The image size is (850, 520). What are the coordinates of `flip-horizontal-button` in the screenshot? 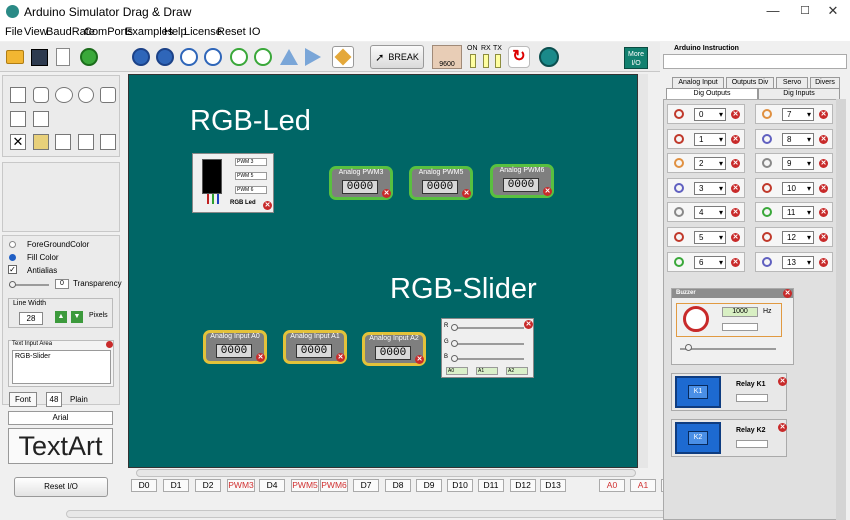 It's located at (313, 57).